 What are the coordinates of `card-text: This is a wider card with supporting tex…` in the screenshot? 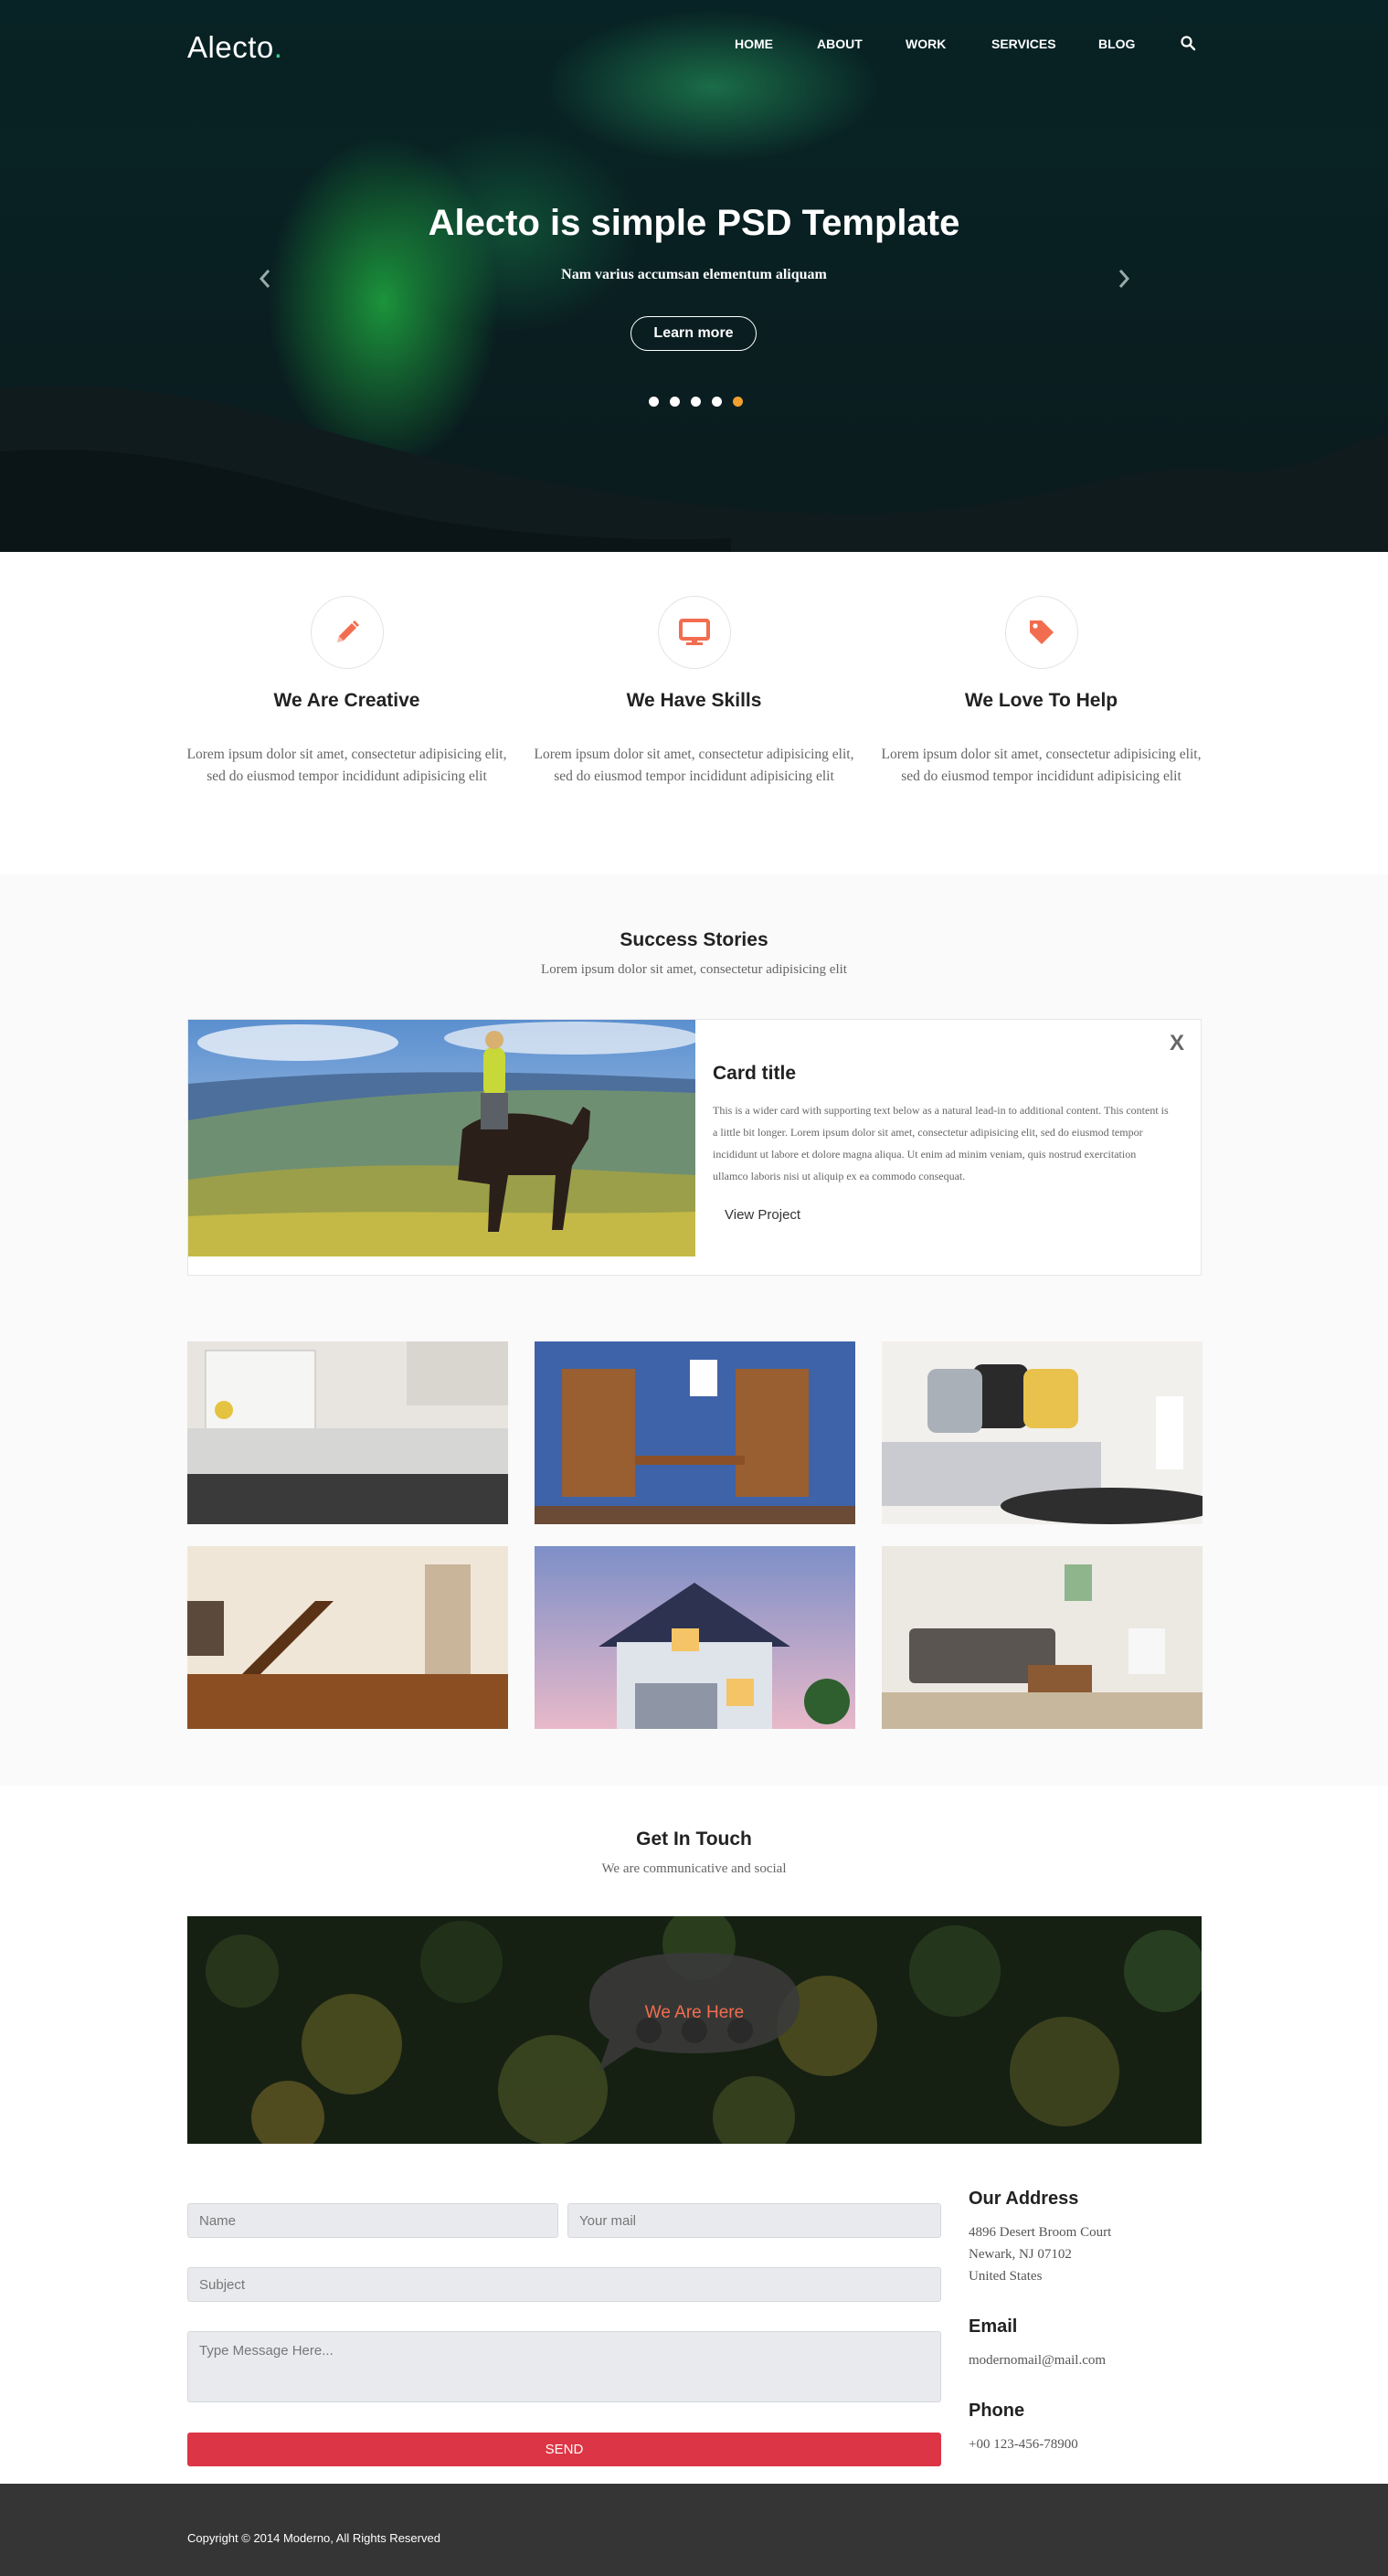 It's located at (941, 1143).